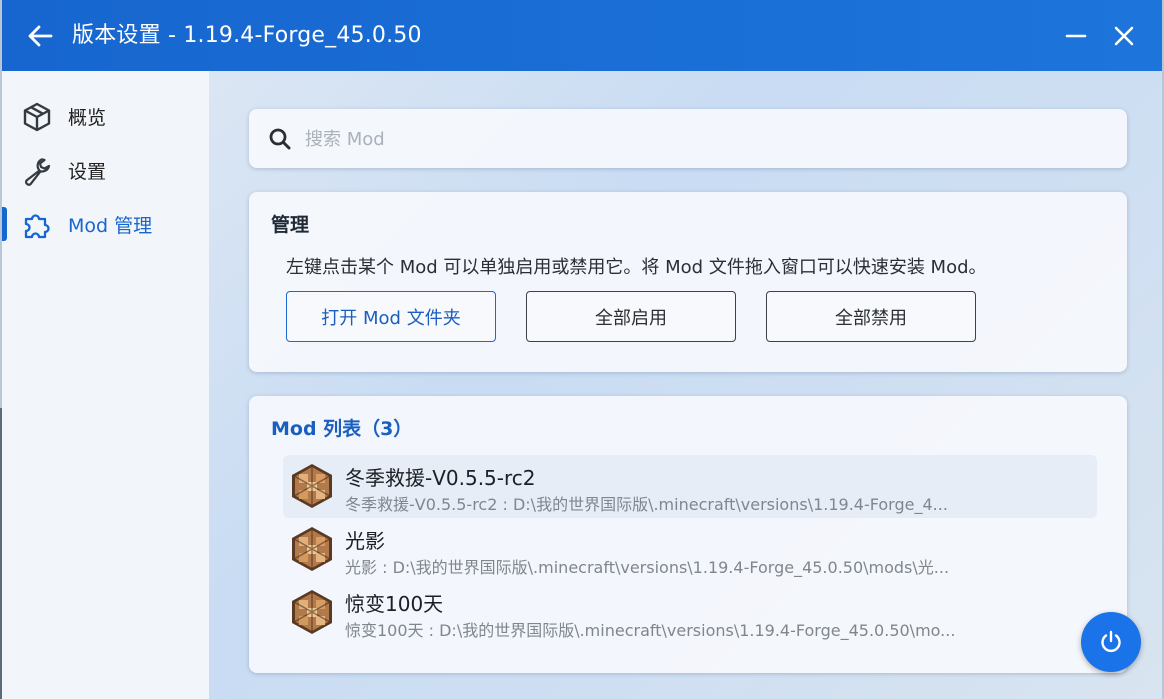  What do you see at coordinates (394, 604) in the screenshot?
I see `mod-name: 惊变100天` at bounding box center [394, 604].